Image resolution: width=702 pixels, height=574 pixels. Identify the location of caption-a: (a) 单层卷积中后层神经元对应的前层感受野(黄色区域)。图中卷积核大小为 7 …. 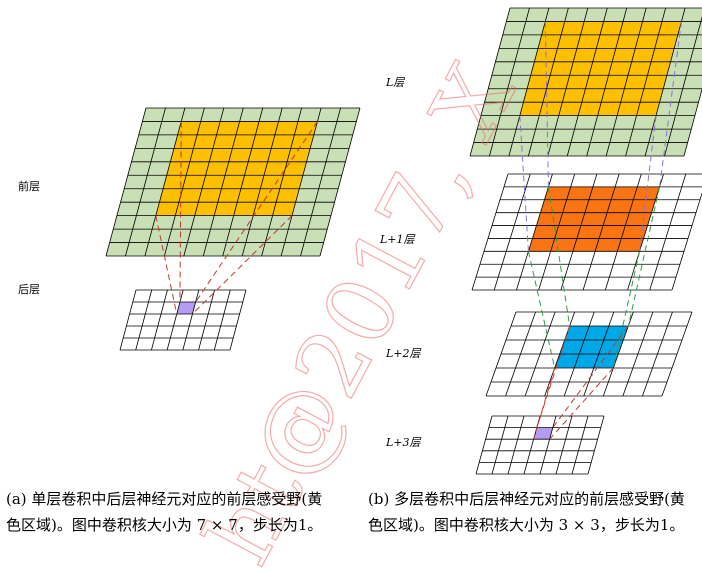
(164, 512).